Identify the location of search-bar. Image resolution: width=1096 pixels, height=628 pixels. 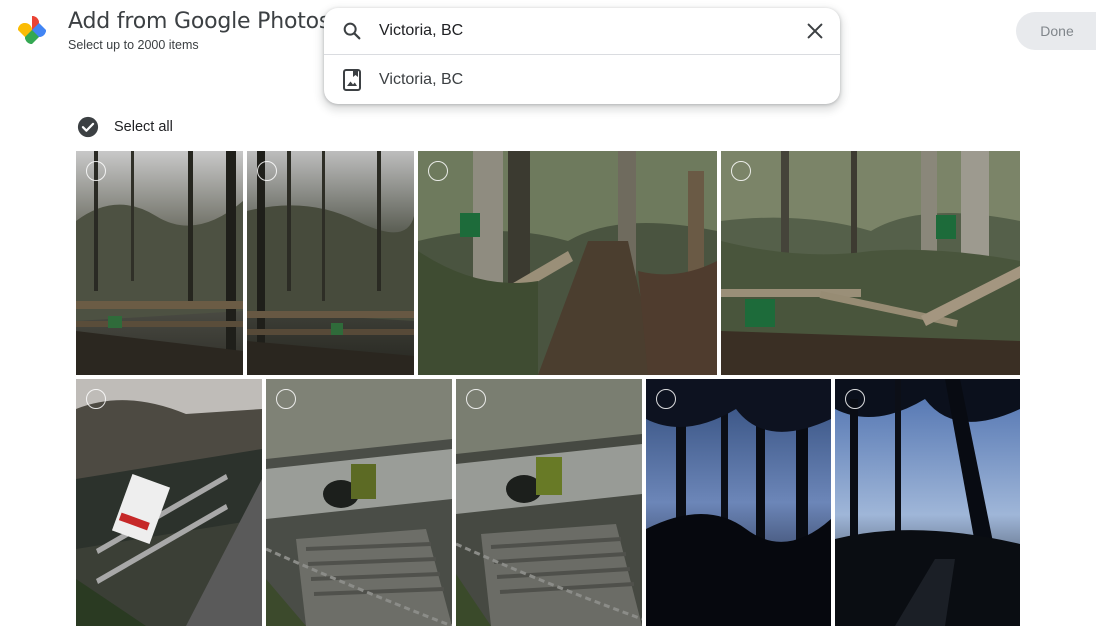
(582, 31).